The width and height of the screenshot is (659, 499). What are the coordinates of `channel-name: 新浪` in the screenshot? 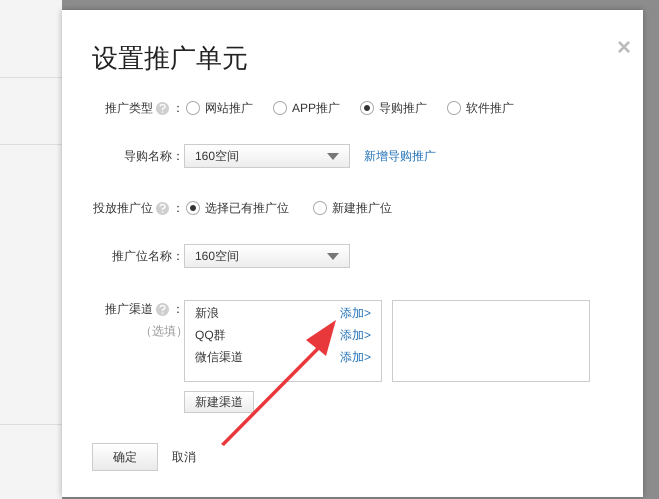 It's located at (207, 313).